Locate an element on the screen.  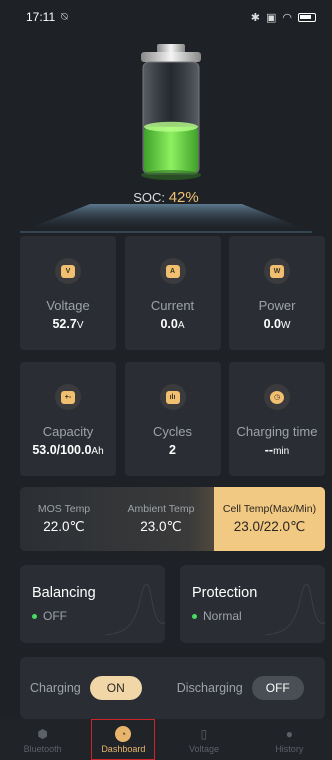
nav-label: Dashboard is located at coordinates (123, 748).